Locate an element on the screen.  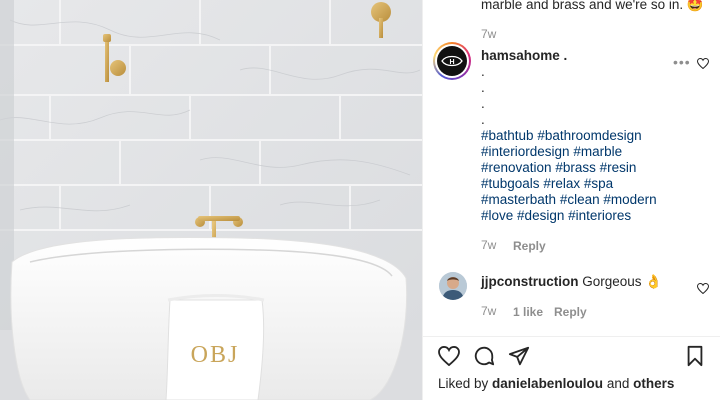
divider is located at coordinates (571, 336).